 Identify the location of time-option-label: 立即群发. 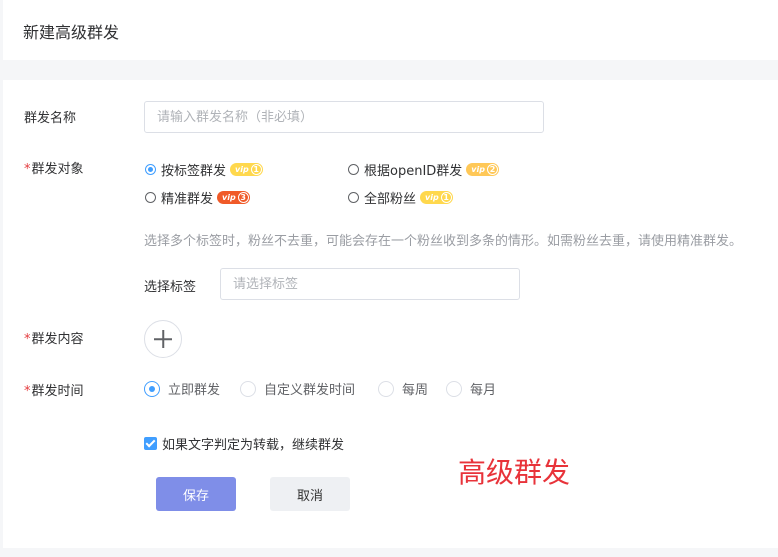
(194, 390).